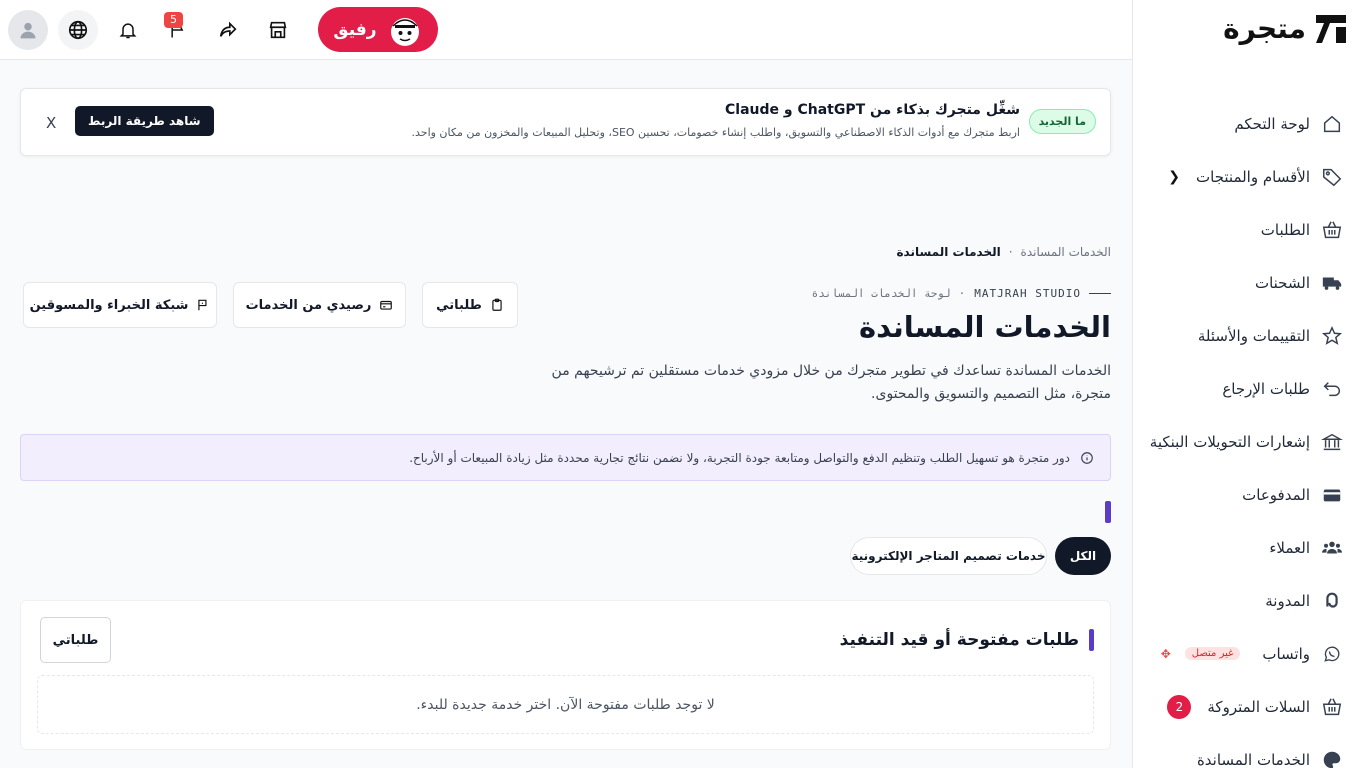 Image resolution: width=1366 pixels, height=768 pixels. I want to click on panel-my-requests-button: طلباتي, so click(75, 640).